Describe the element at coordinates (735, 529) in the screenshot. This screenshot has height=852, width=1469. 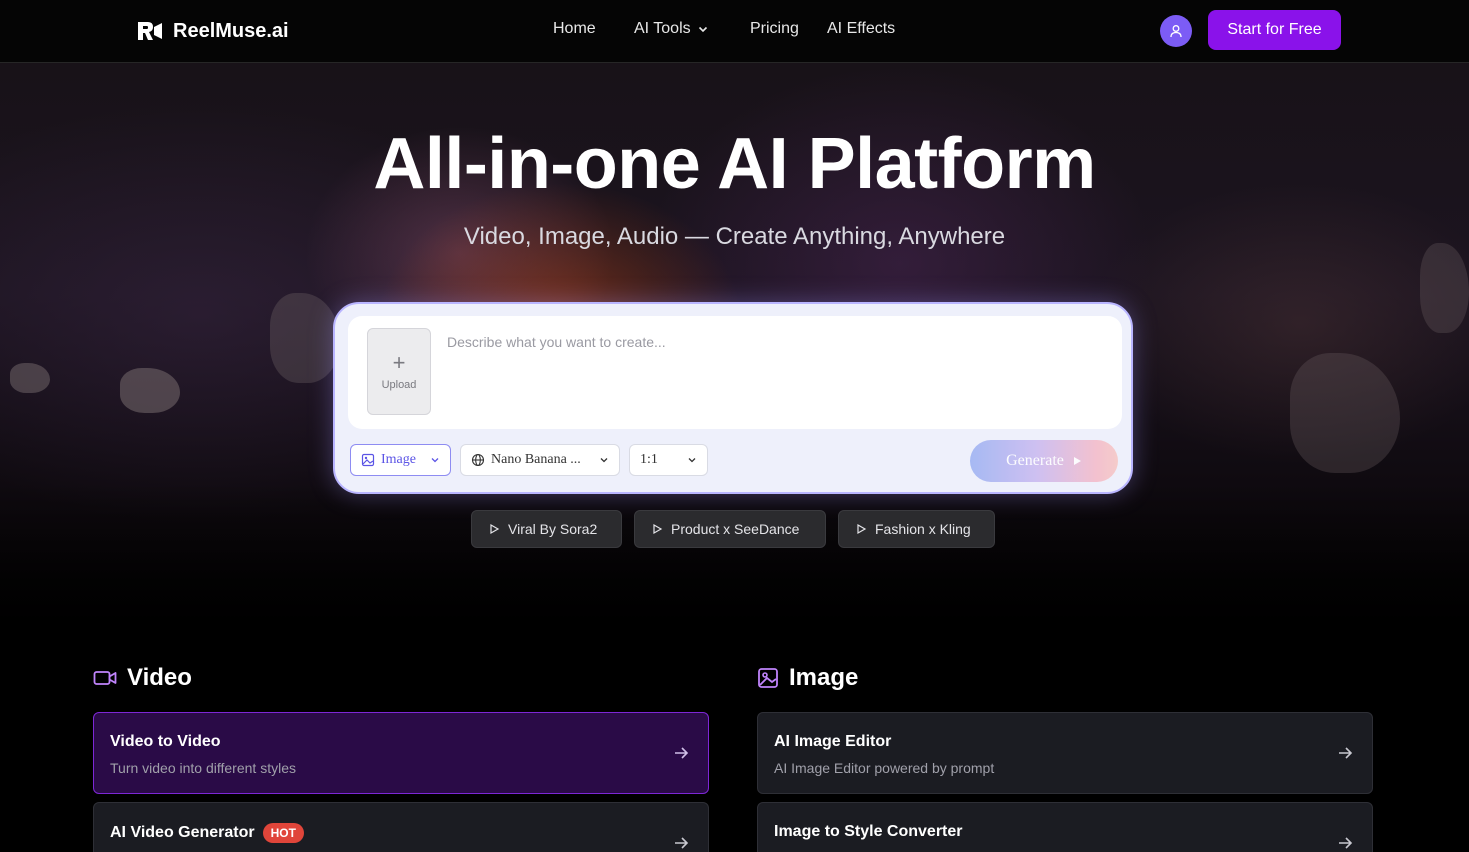
I see `preset-chip-label: Product x SeeDance` at that location.